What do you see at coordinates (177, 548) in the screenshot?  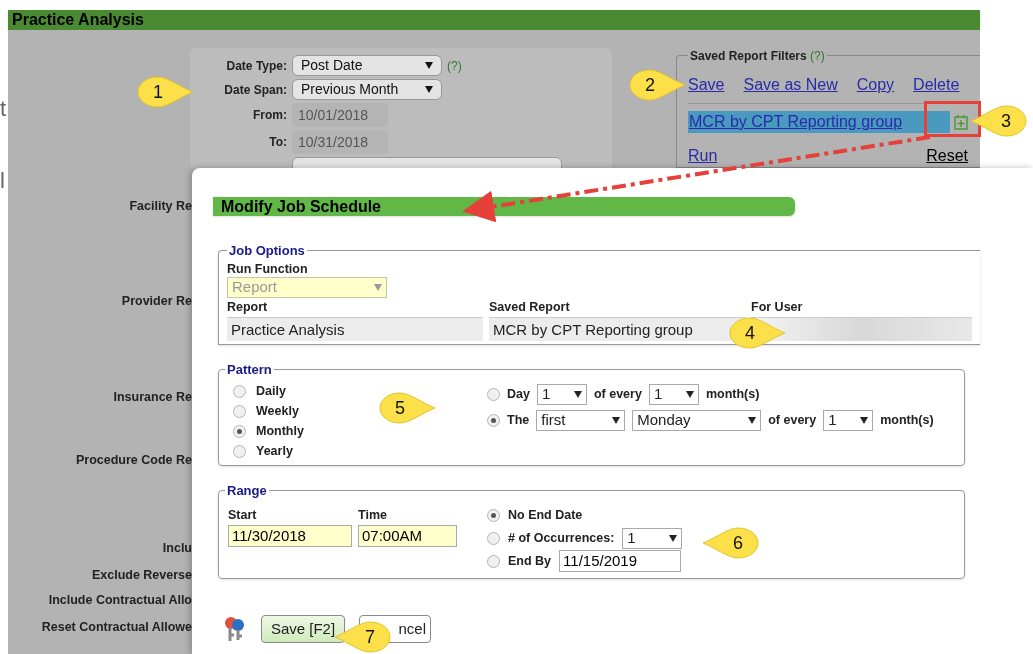 I see `field-label: Inclu` at bounding box center [177, 548].